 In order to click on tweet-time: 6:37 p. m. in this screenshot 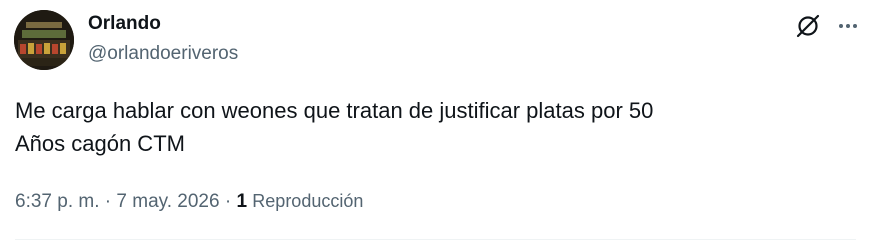, I will do `click(57, 201)`.